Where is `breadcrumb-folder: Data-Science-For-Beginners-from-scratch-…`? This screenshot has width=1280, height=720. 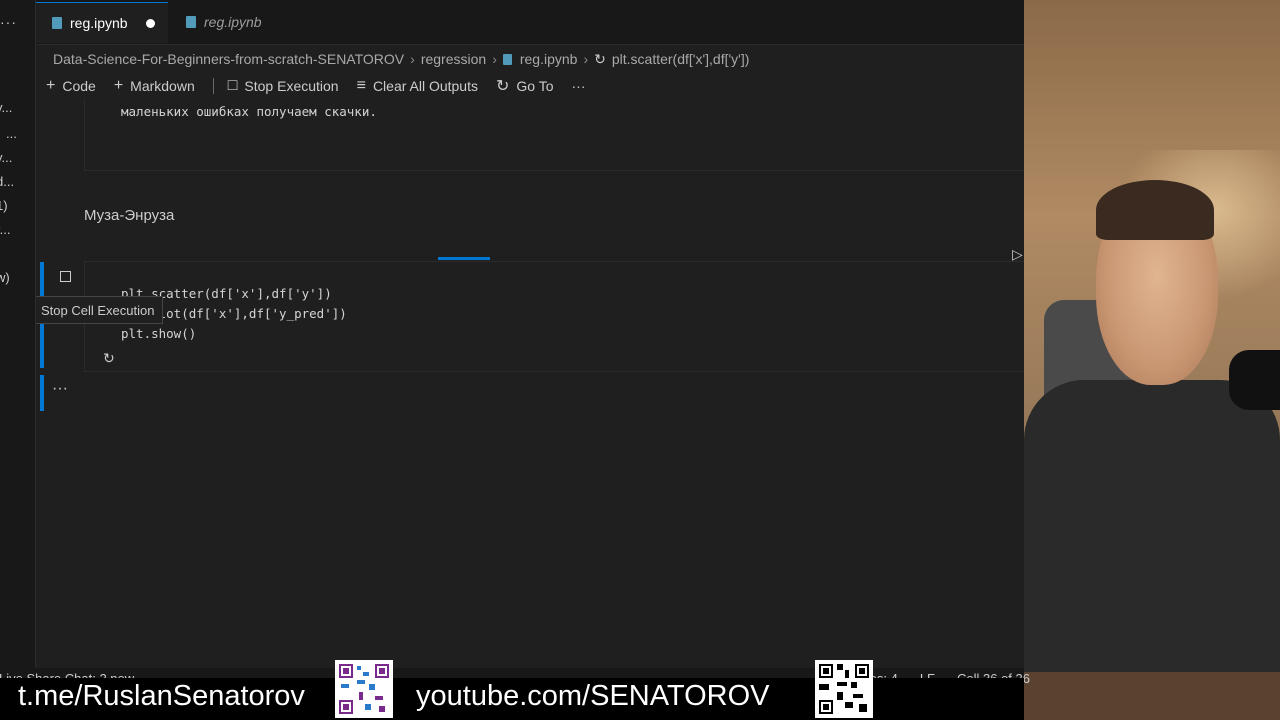
breadcrumb-folder: Data-Science-For-Beginners-from-scratch-… is located at coordinates (228, 59).